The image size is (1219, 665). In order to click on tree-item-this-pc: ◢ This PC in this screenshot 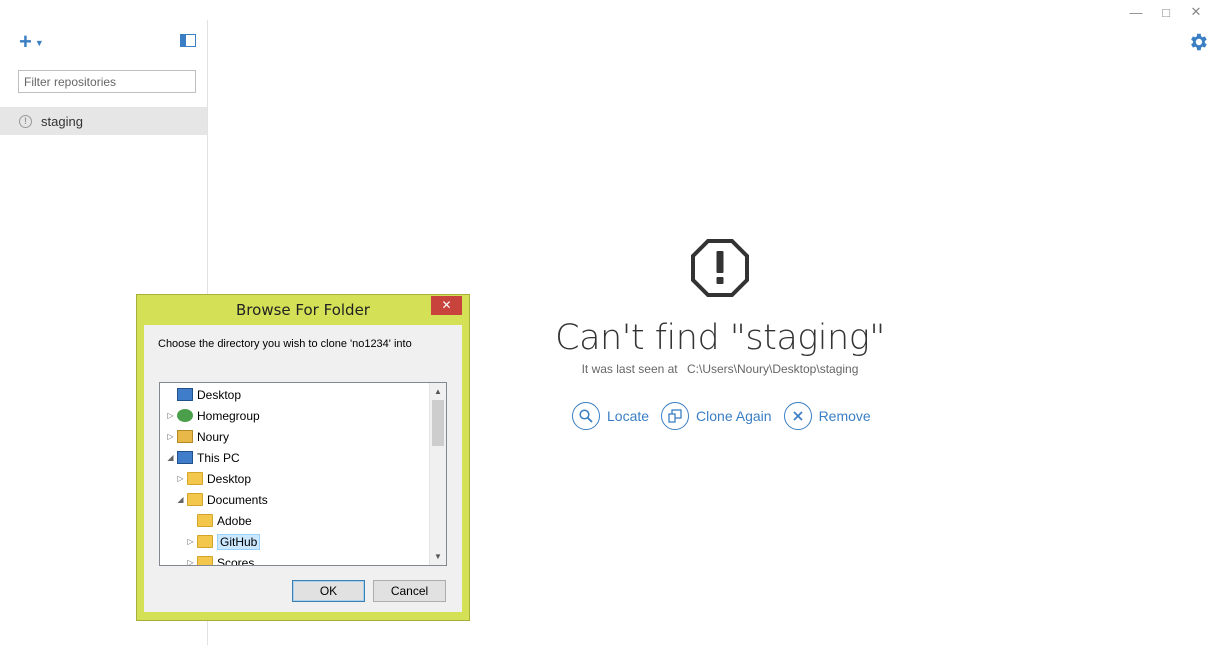, I will do `click(203, 457)`.